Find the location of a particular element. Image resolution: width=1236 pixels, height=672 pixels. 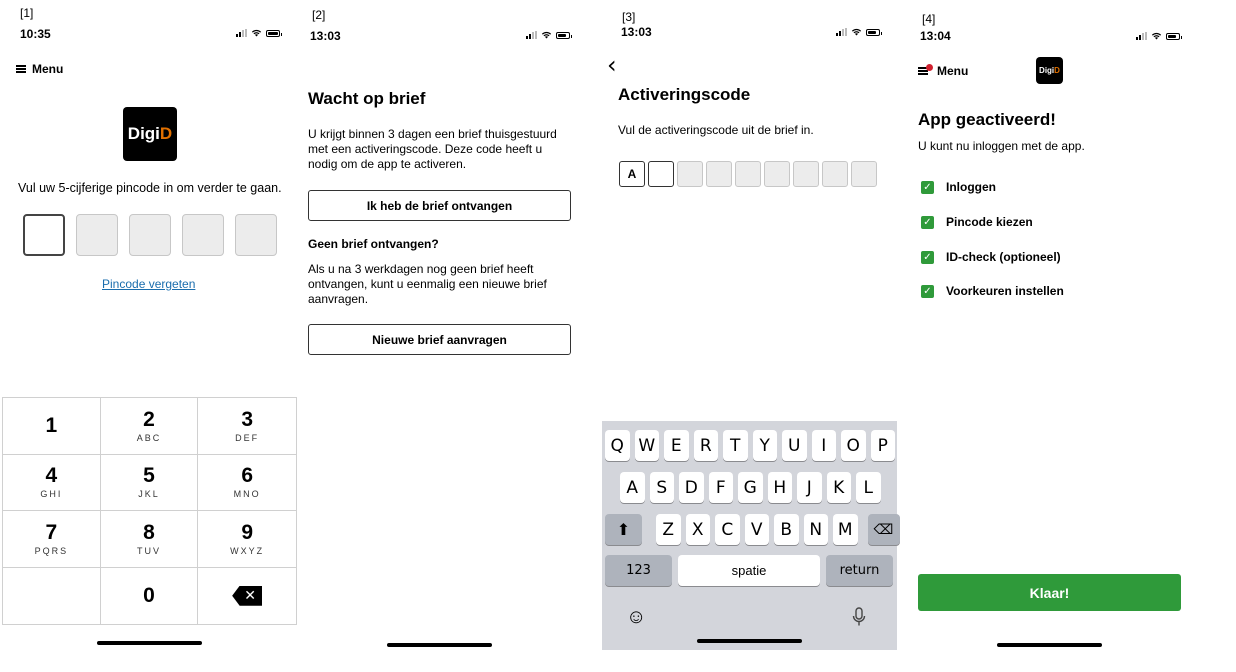

key-k: K is located at coordinates (838, 487).